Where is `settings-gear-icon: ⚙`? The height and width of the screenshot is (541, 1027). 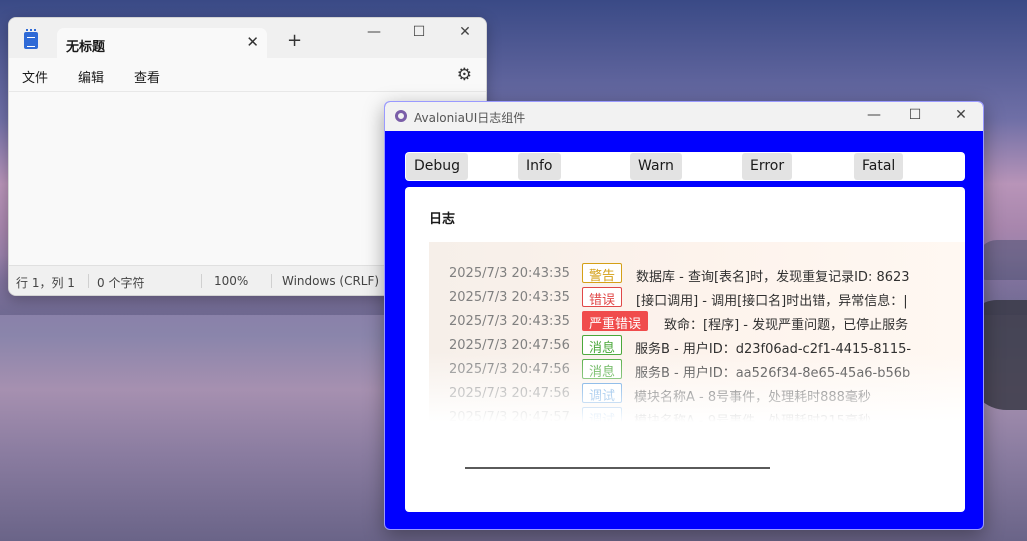
settings-gear-icon: ⚙ is located at coordinates (464, 75).